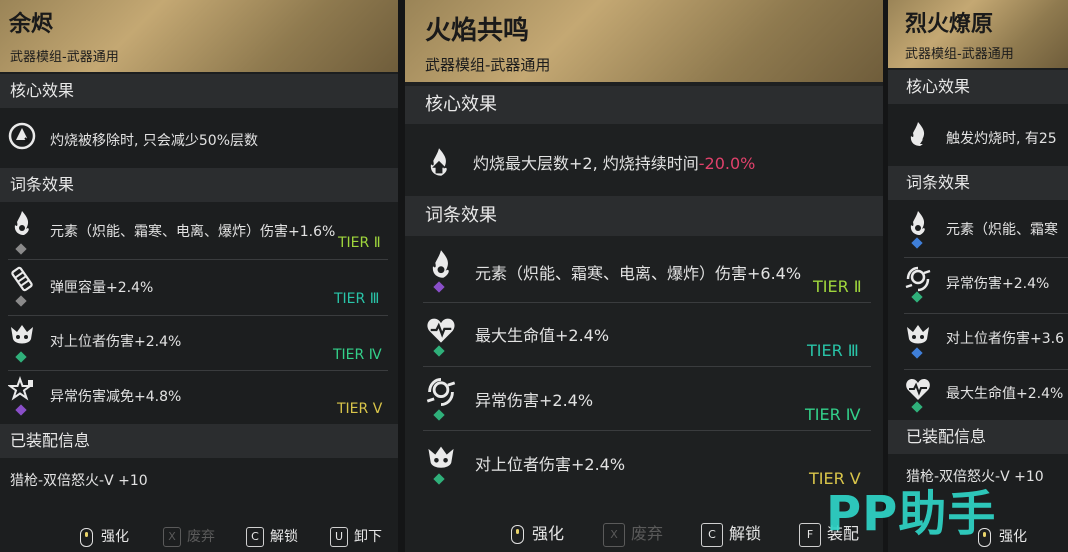 The height and width of the screenshot is (552, 1068). I want to click on affix-row: 对上位者伤害+2.4% TIER Ⅴ, so click(644, 463).